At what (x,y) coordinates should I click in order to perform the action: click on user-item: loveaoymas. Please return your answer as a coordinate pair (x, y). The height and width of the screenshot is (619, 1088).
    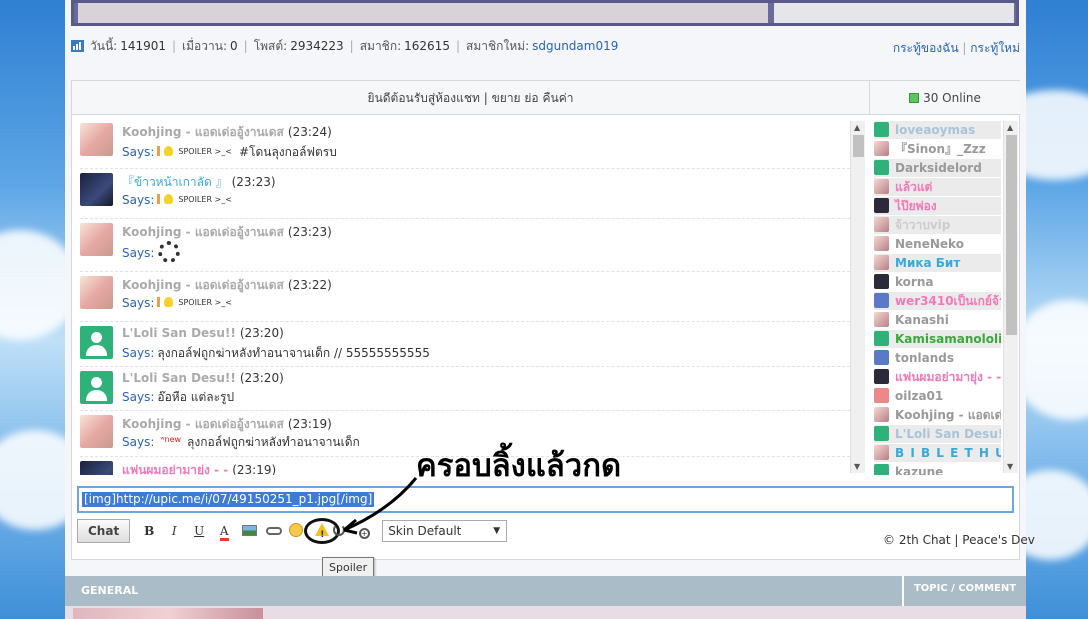
    Looking at the image, I should click on (937, 130).